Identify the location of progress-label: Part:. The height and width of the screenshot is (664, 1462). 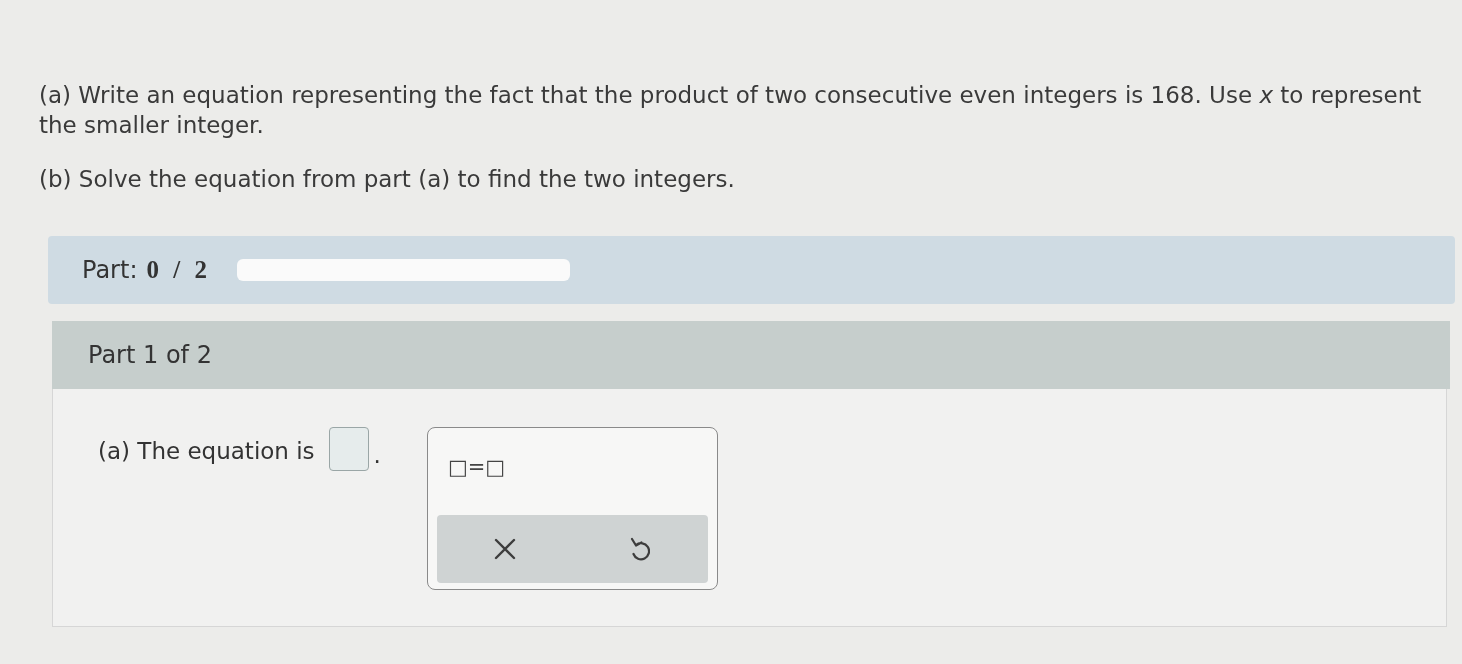
(110, 270).